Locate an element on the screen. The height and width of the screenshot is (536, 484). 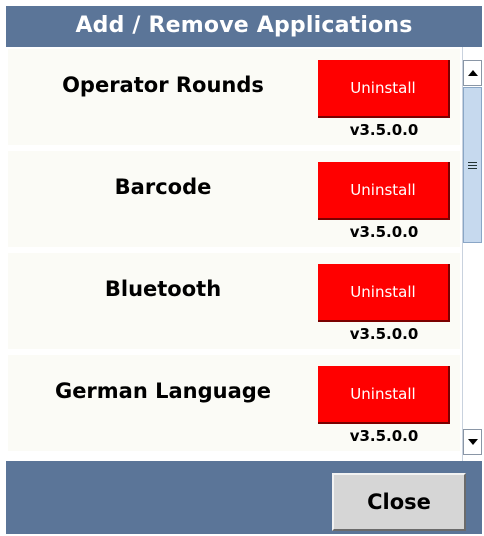
scroll-thumb is located at coordinates (472, 165).